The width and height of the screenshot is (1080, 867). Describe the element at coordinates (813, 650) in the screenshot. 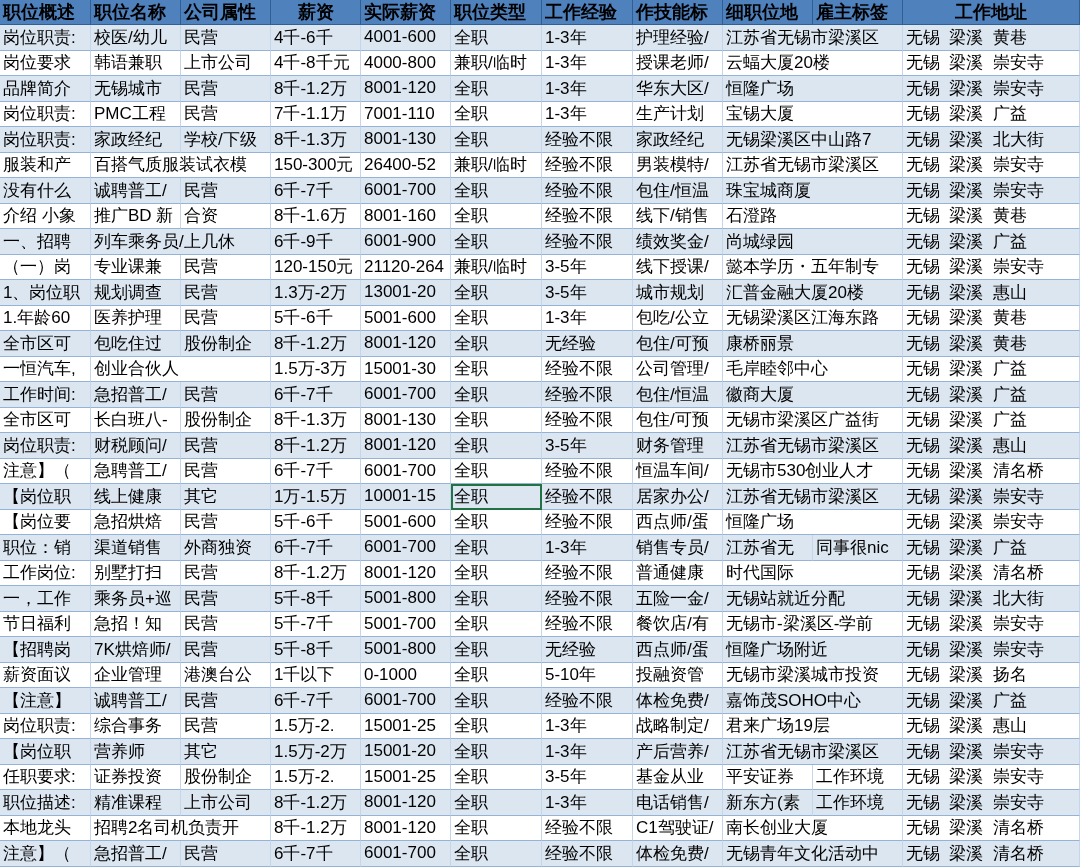

I see `table-cell: 恒隆广场附近` at that location.